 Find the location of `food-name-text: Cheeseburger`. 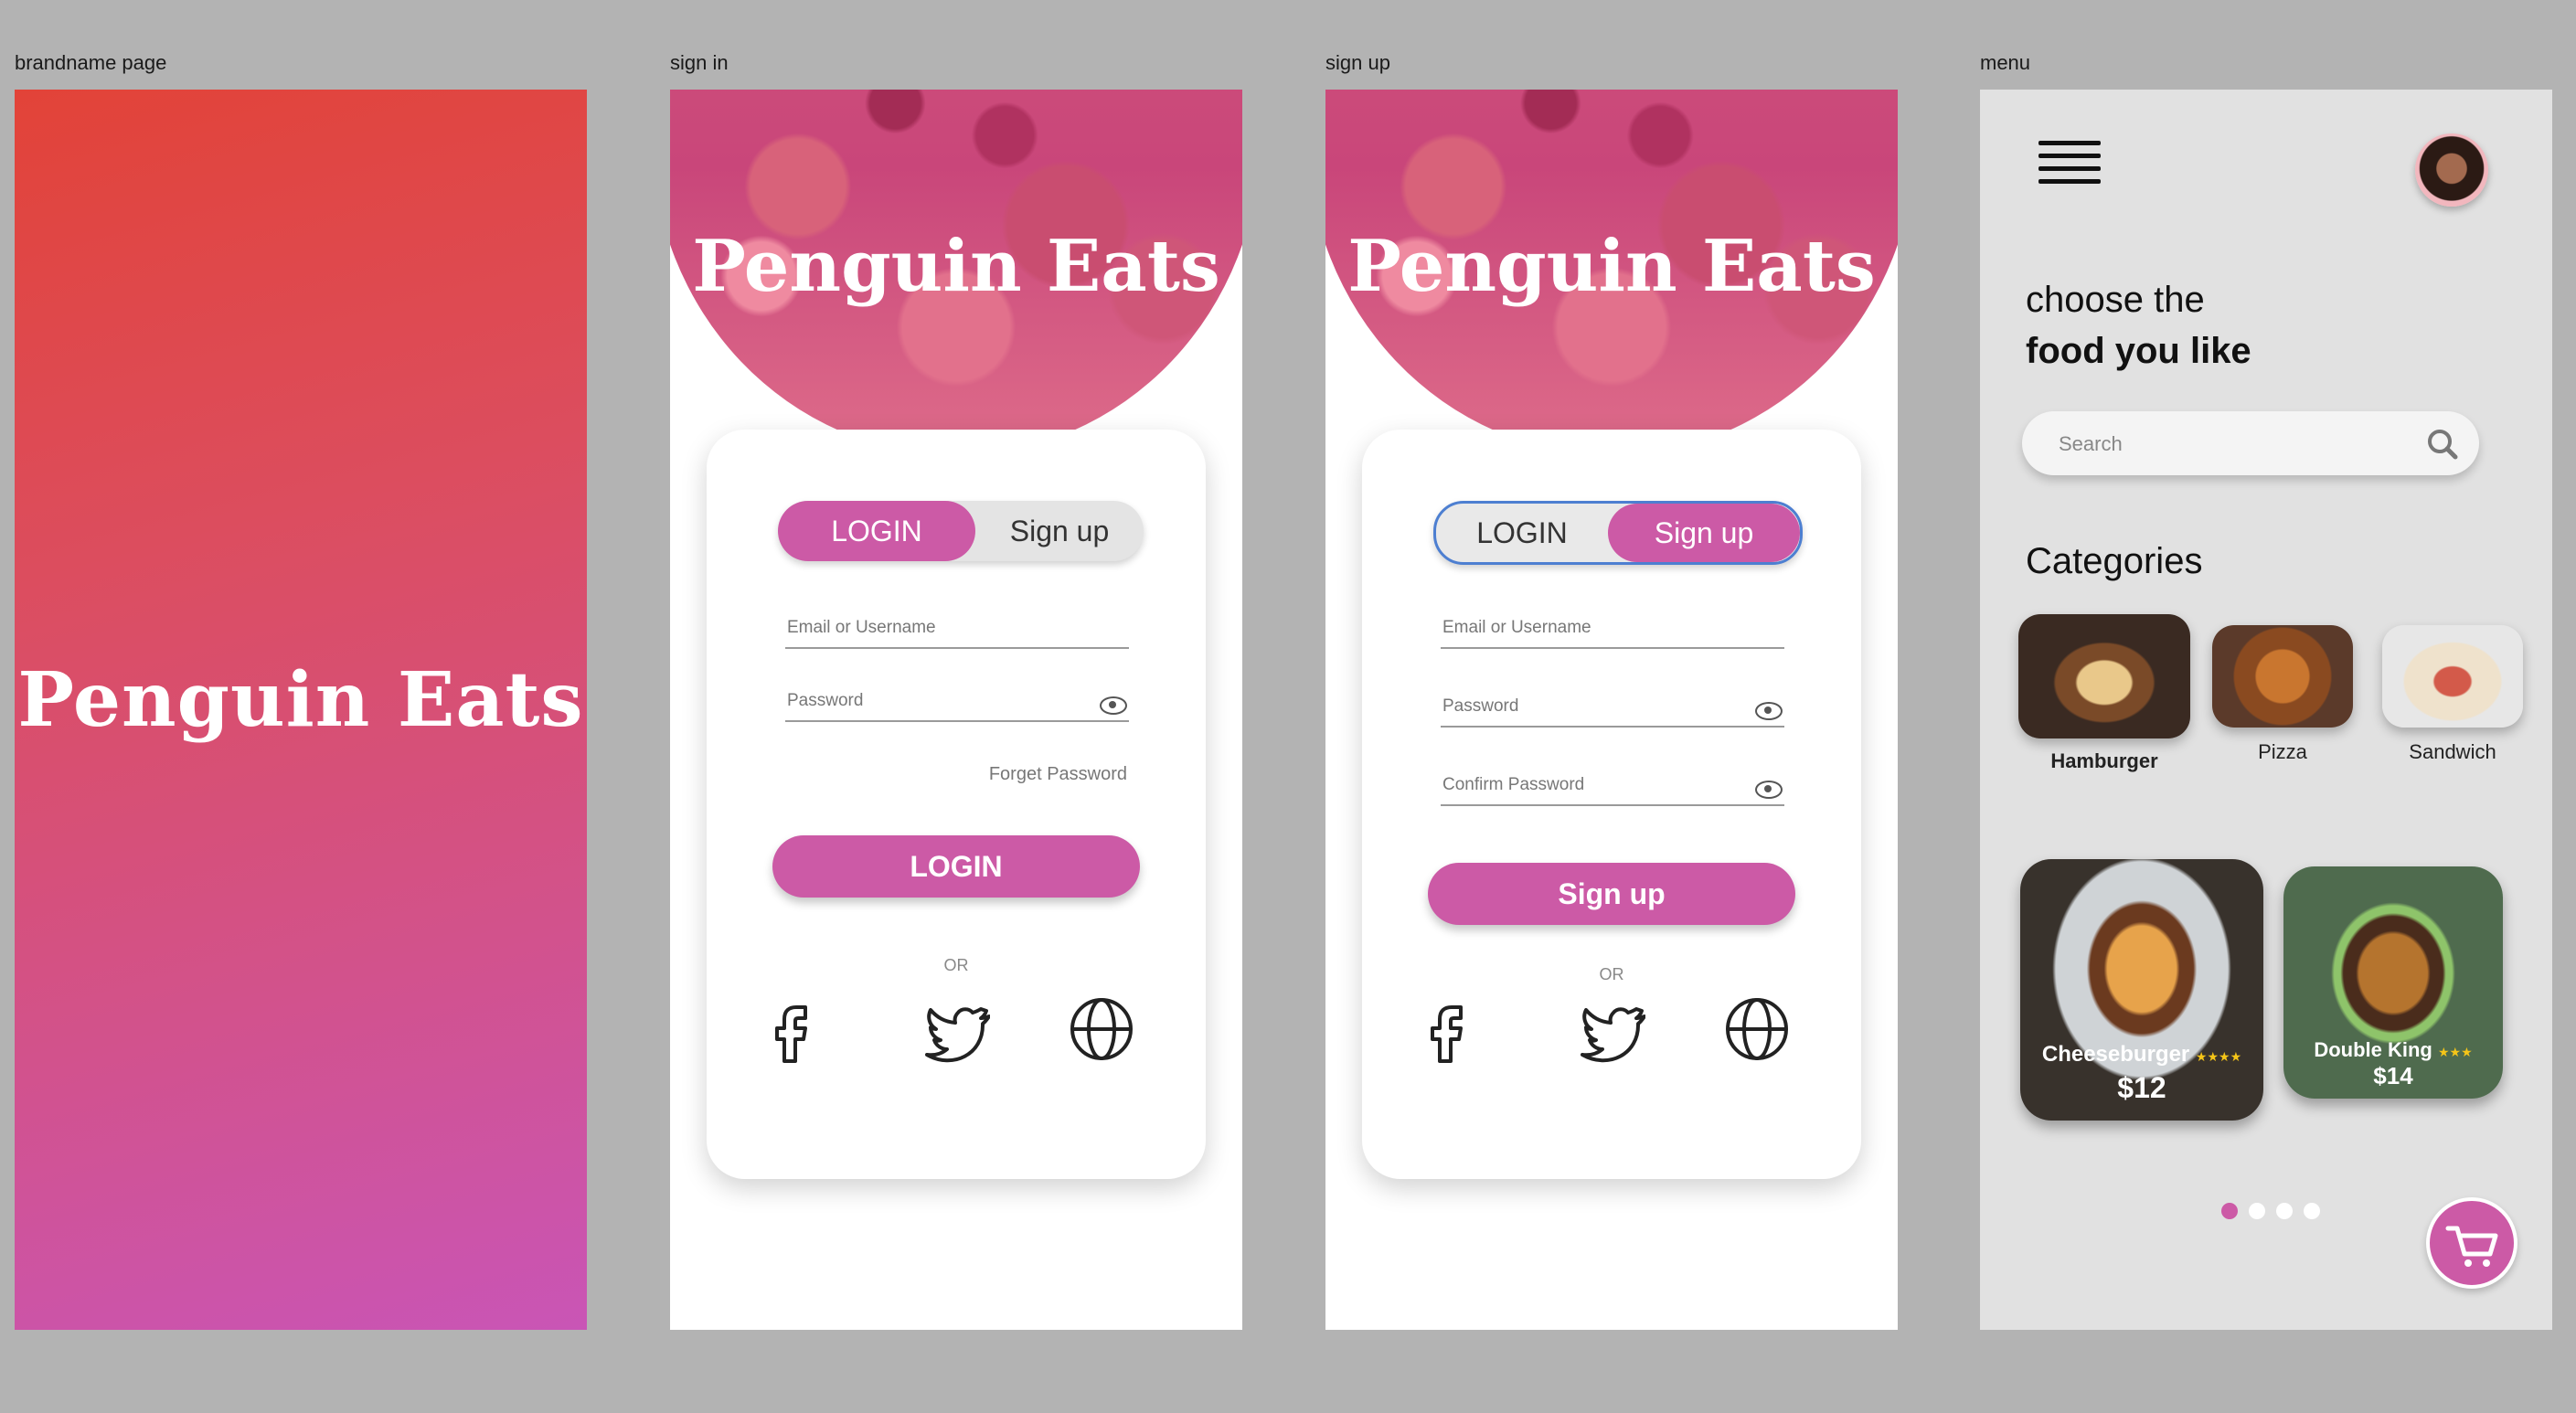

food-name-text: Cheeseburger is located at coordinates (2115, 1054).